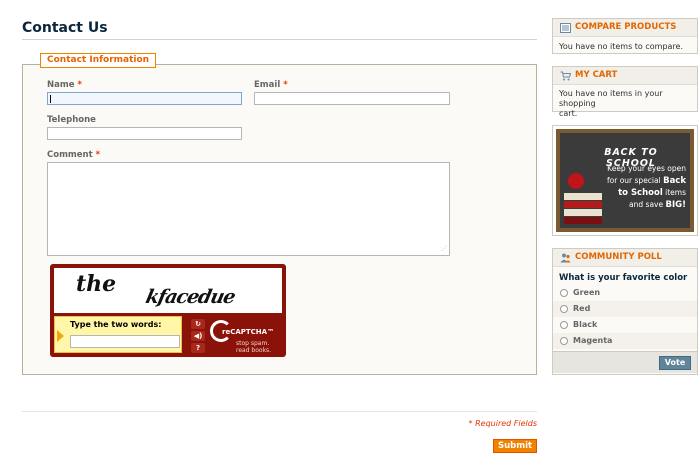 This screenshot has height=462, width=700. What do you see at coordinates (675, 363) in the screenshot?
I see `vote-button: Vote` at bounding box center [675, 363].